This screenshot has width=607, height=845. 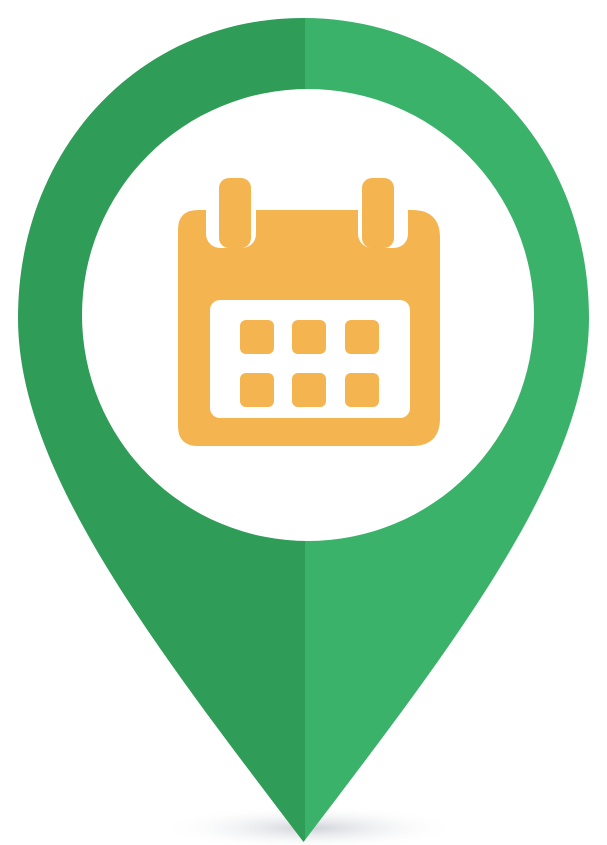 I want to click on calendar-icon, so click(x=309, y=312).